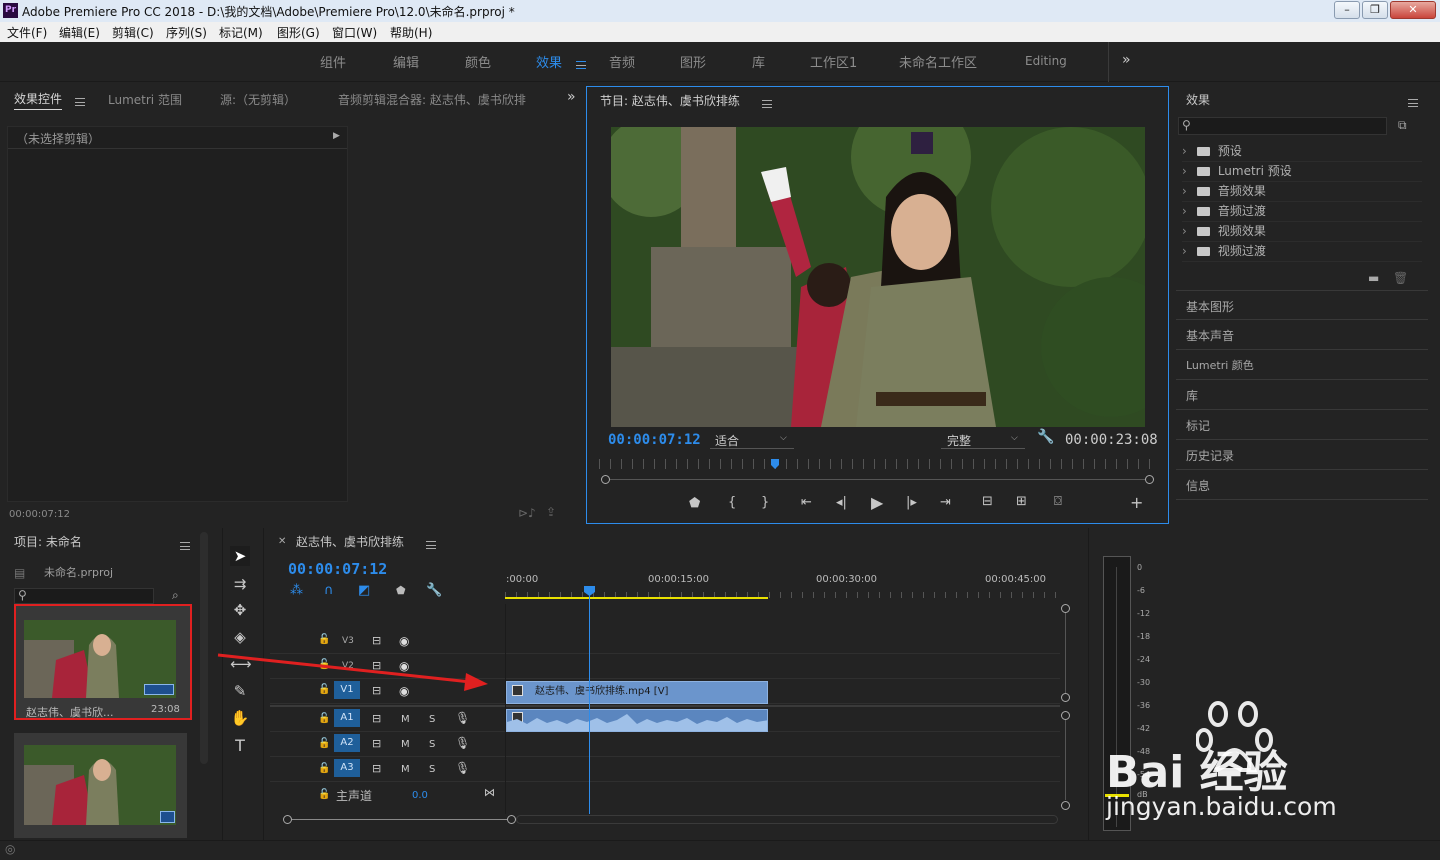 This screenshot has width=1440, height=860. I want to click on workspace-color: 颜色, so click(478, 61).